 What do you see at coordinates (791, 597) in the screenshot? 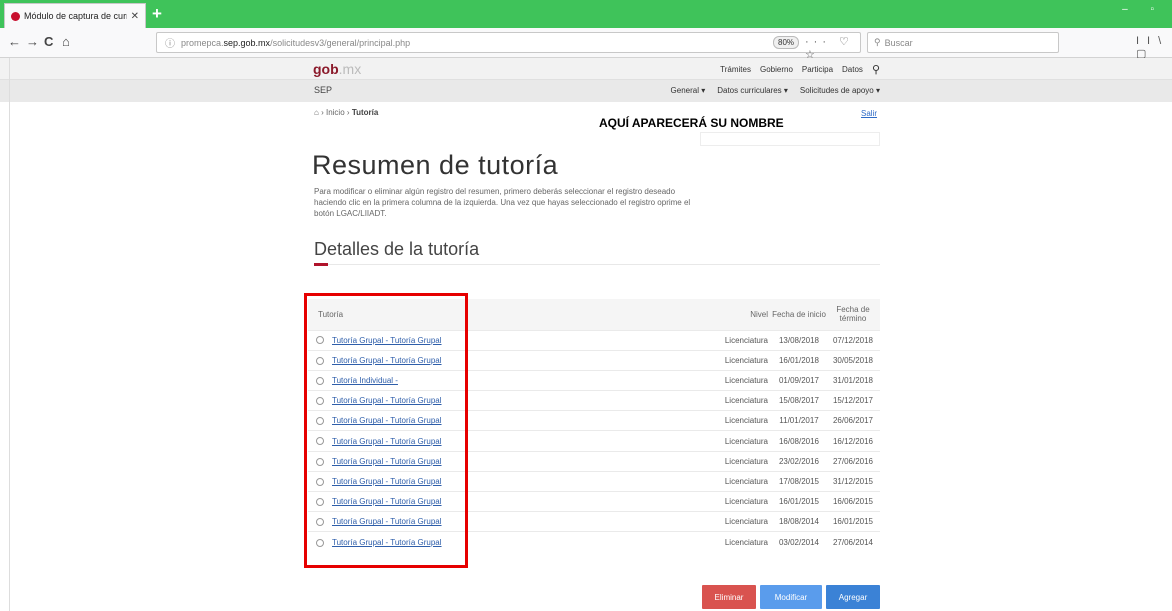
I see `modificar-button: Modificar` at bounding box center [791, 597].